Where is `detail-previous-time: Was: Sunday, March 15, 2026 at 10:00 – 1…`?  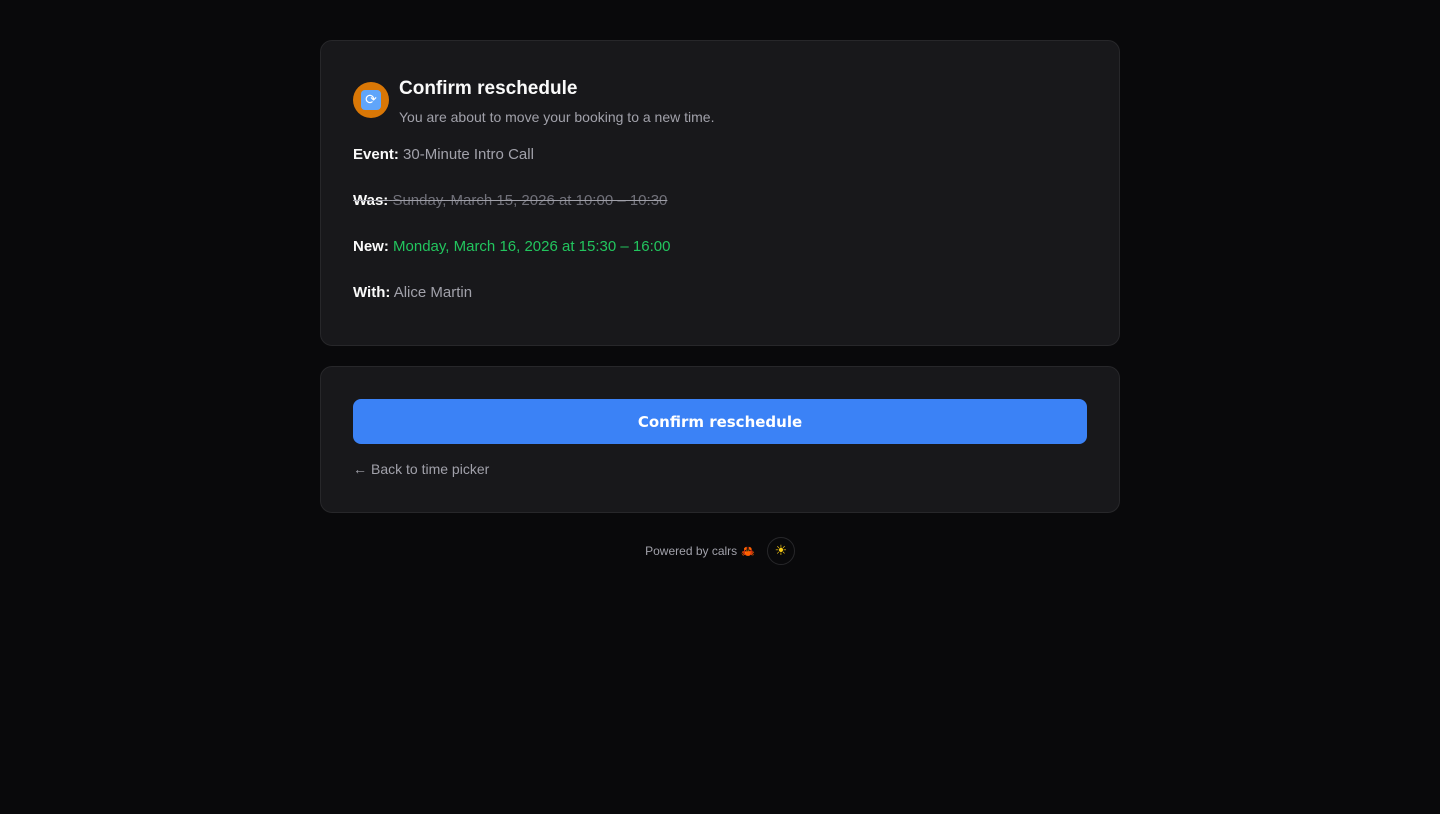
detail-previous-time: Was: Sunday, March 15, 2026 at 10:00 – 1… is located at coordinates (720, 201).